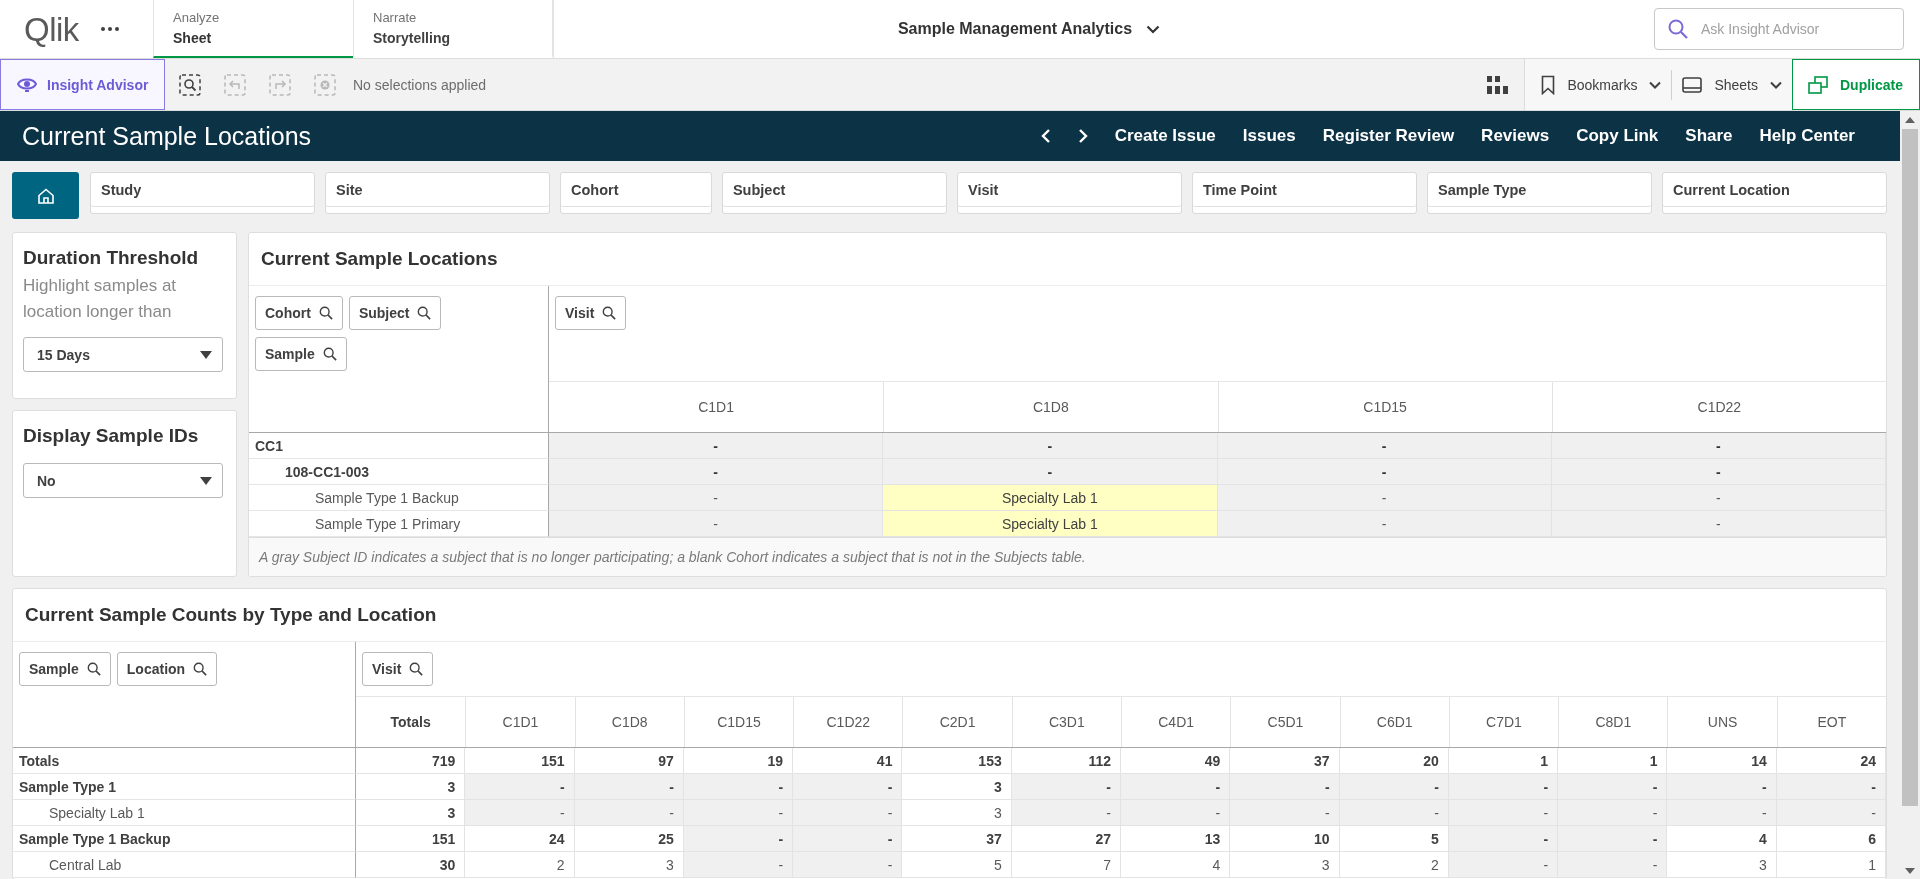 The width and height of the screenshot is (1920, 879). Describe the element at coordinates (184, 761) in the screenshot. I see `row-header-cell: Totals` at that location.